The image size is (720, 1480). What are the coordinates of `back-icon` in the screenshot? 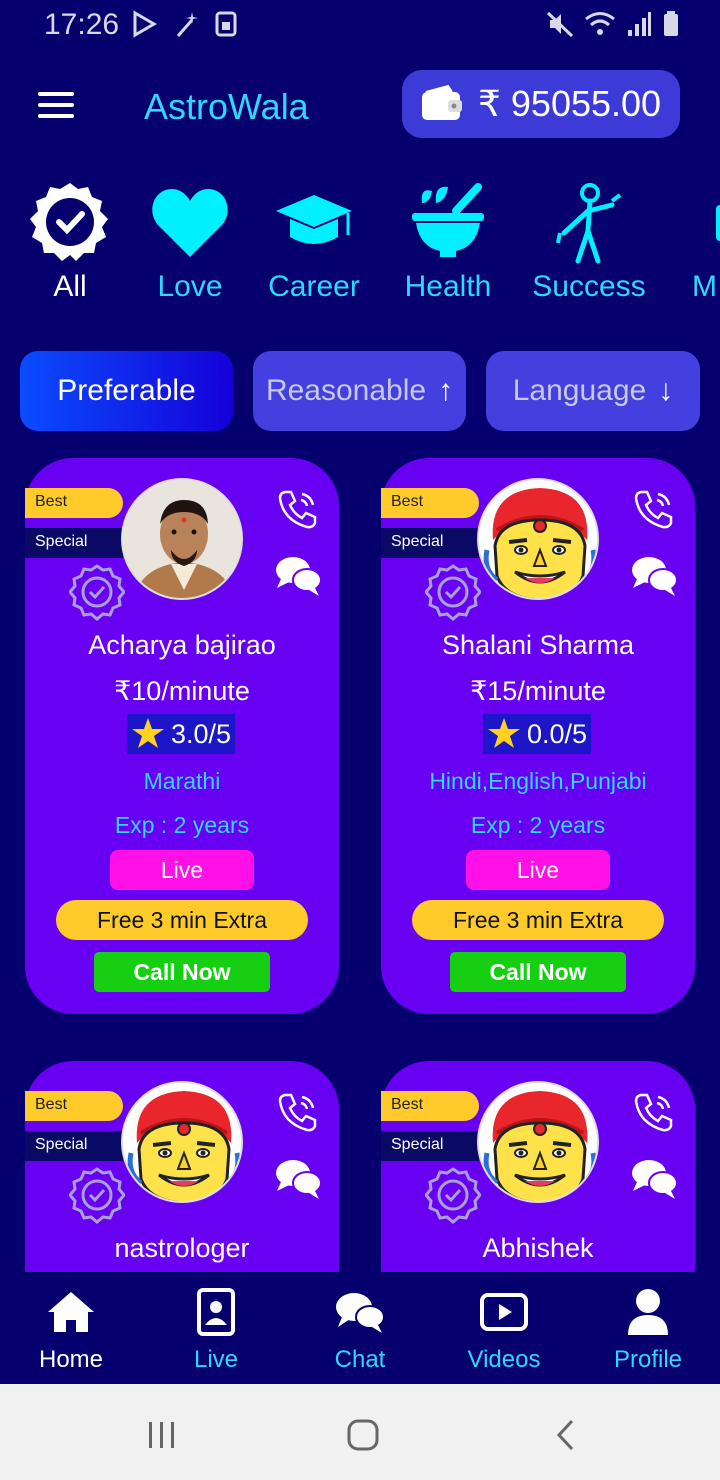 It's located at (566, 1435).